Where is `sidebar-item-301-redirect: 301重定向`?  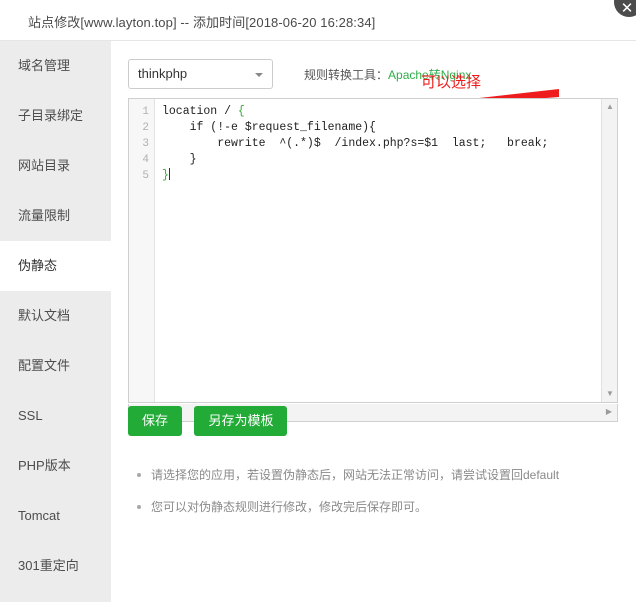
sidebar-item-301-redirect: 301重定向 is located at coordinates (55, 566).